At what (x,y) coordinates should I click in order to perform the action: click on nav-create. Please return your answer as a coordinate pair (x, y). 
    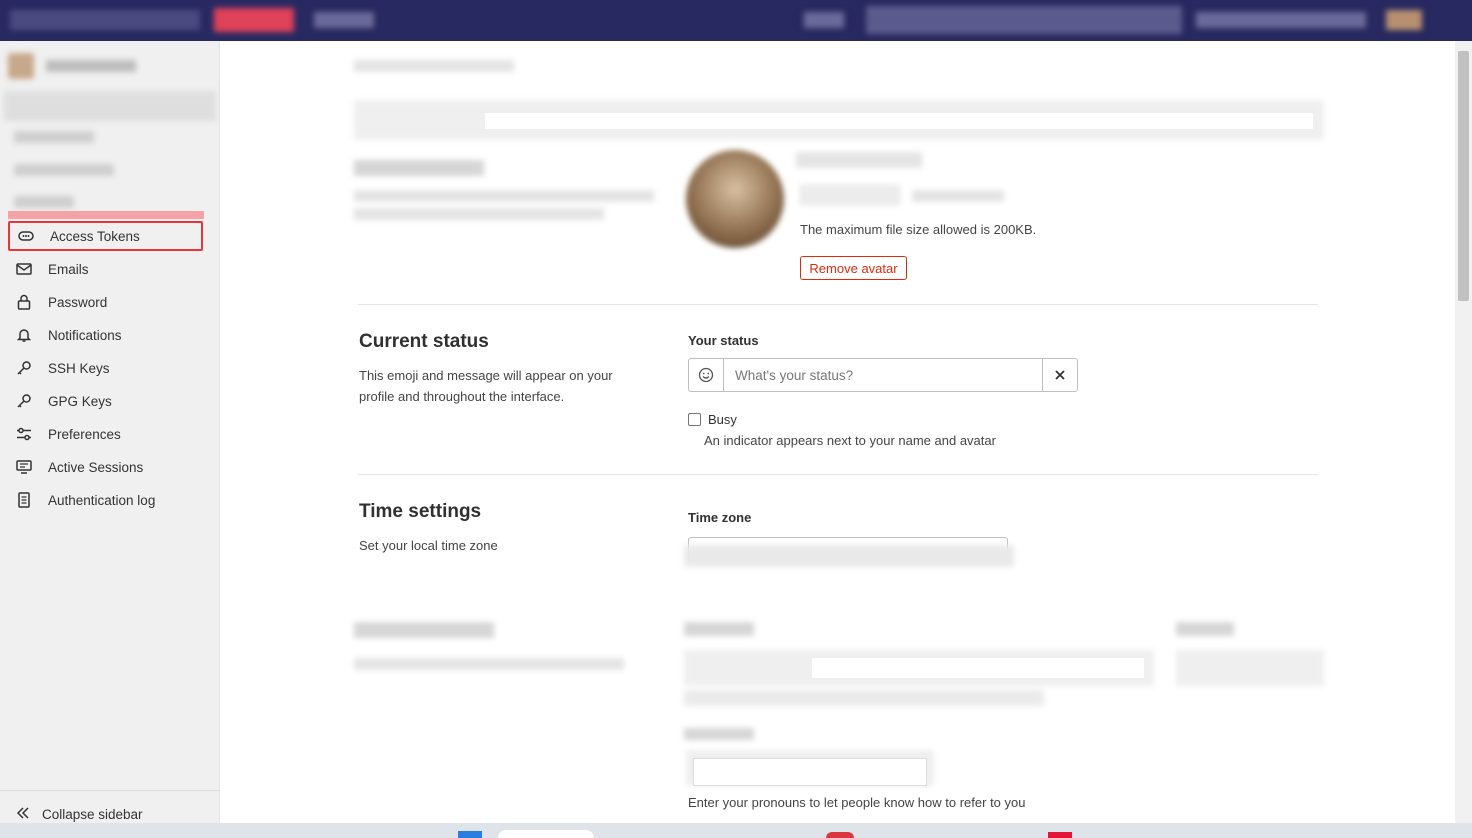
    Looking at the image, I should click on (824, 20).